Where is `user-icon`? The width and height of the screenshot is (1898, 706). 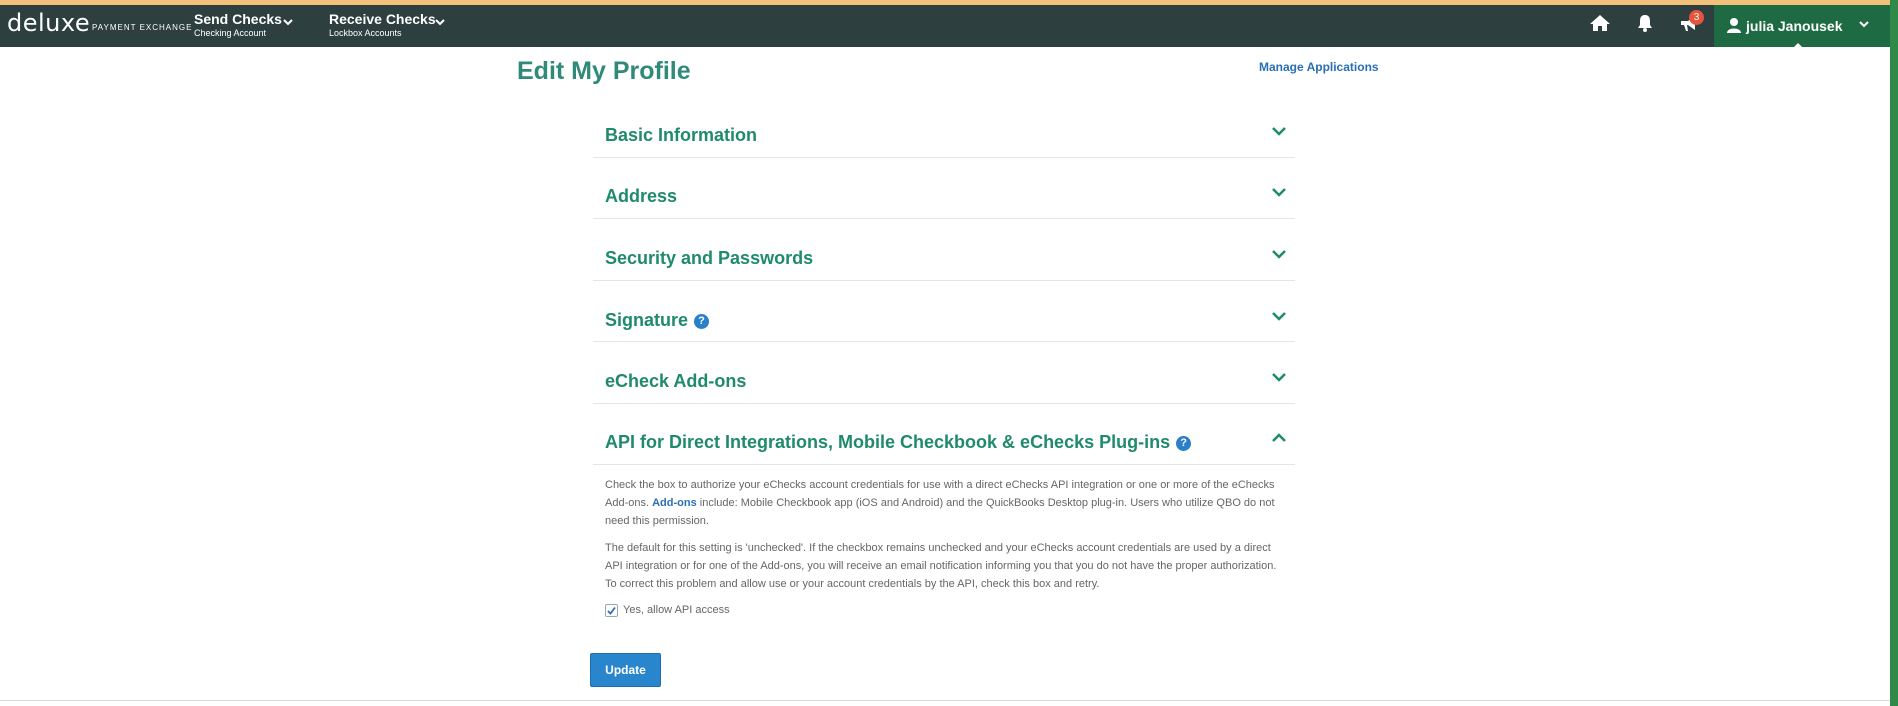
user-icon is located at coordinates (1734, 25).